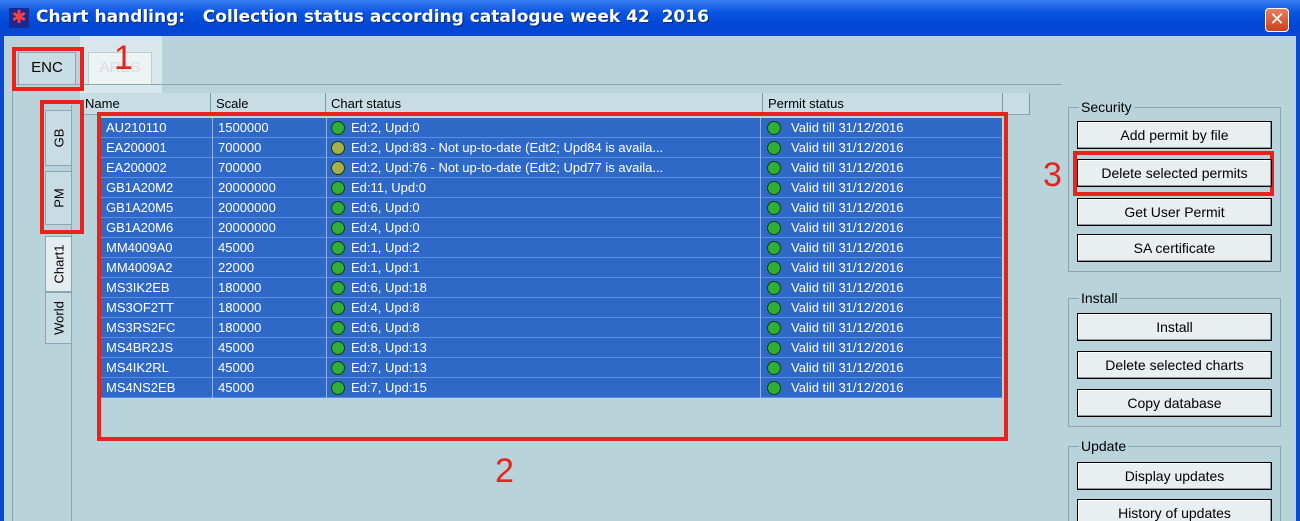 This screenshot has width=1300, height=521. I want to click on side-tab-world: World, so click(58, 318).